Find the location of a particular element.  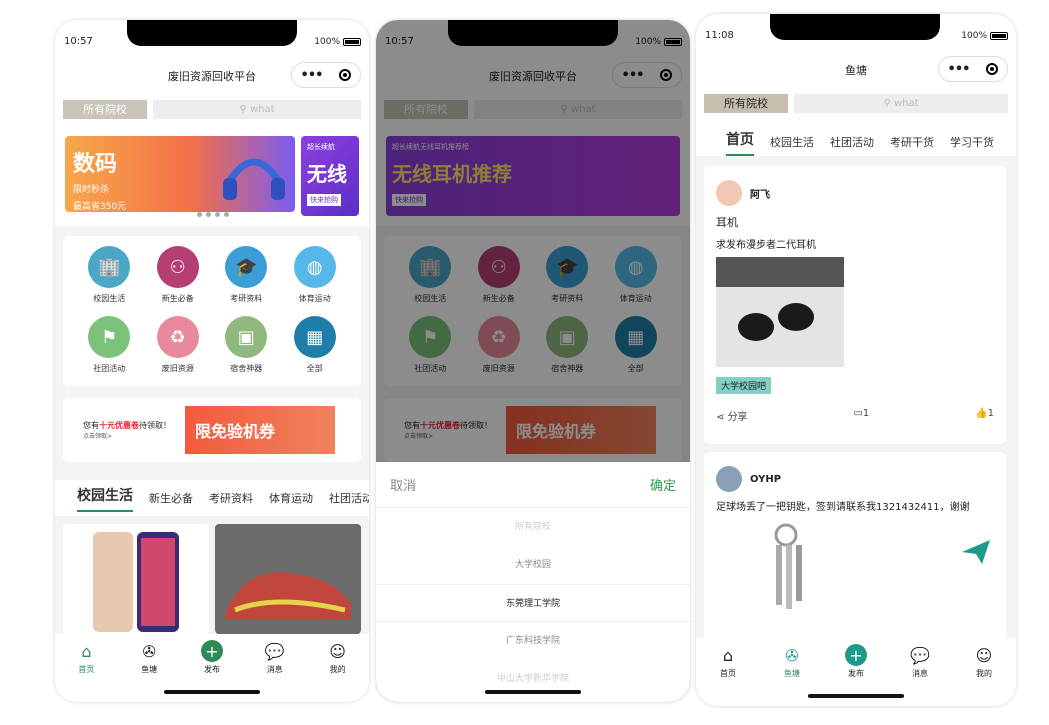

post-tag: 大学校园吧 is located at coordinates (744, 385).